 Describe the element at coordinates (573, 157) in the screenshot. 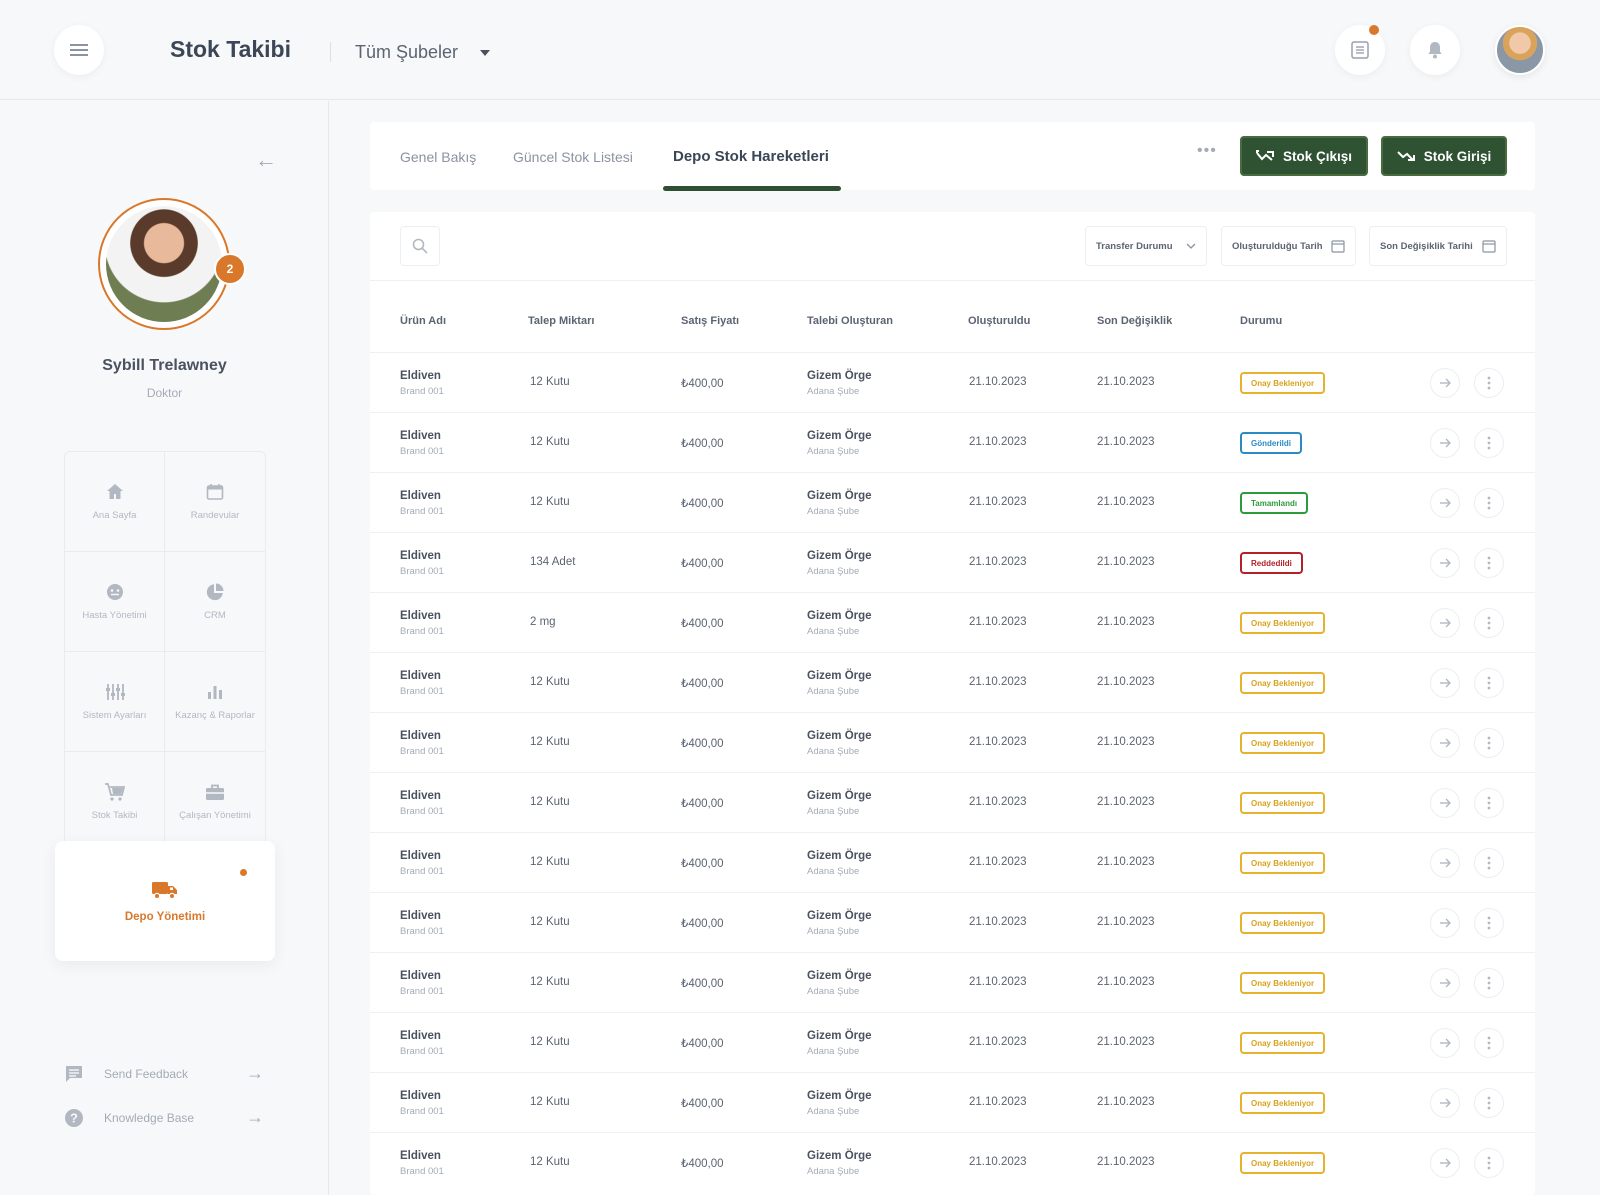

I see `tab-guncel-stok-listesi: Güncel Stok Listesi` at that location.